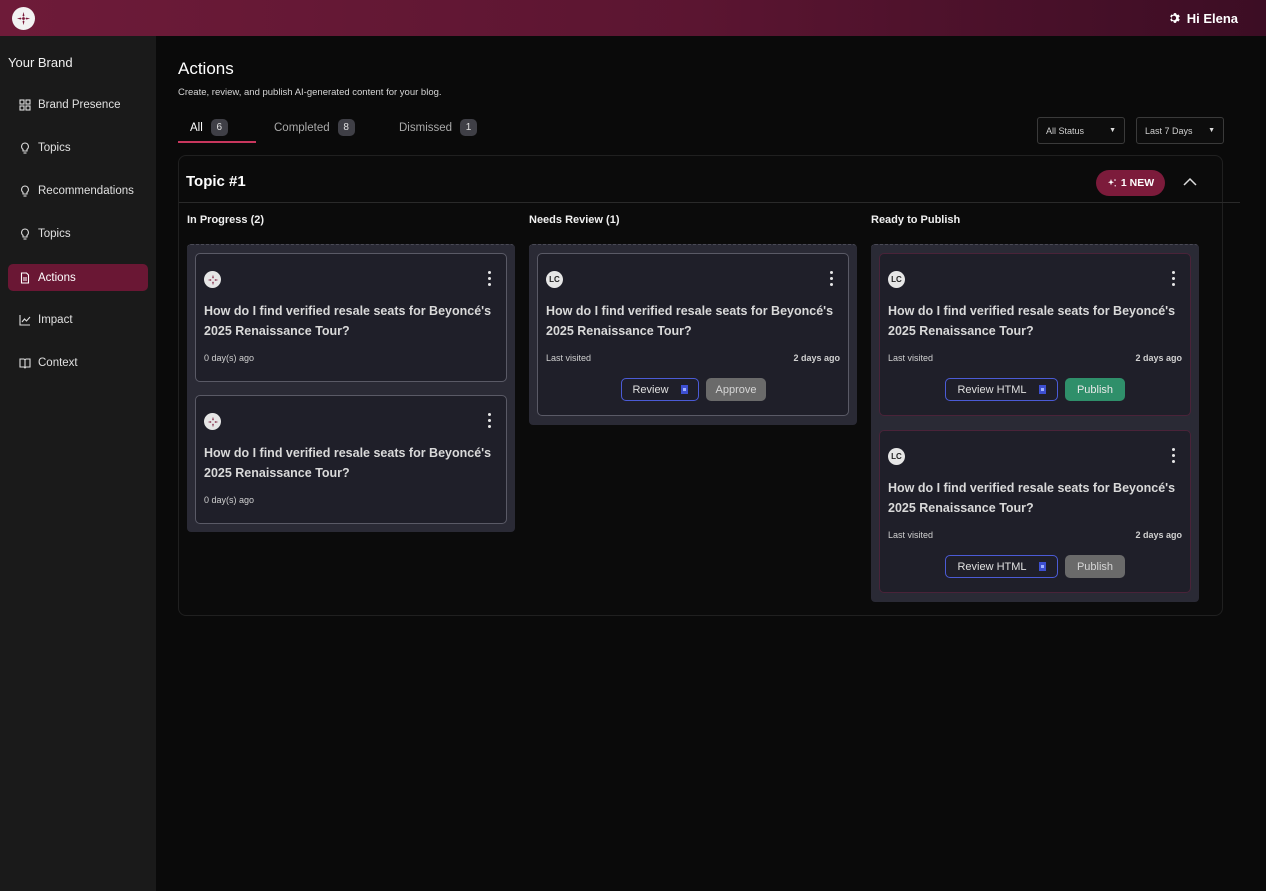 This screenshot has height=891, width=1266. What do you see at coordinates (709, 202) in the screenshot?
I see `panel-divider` at bounding box center [709, 202].